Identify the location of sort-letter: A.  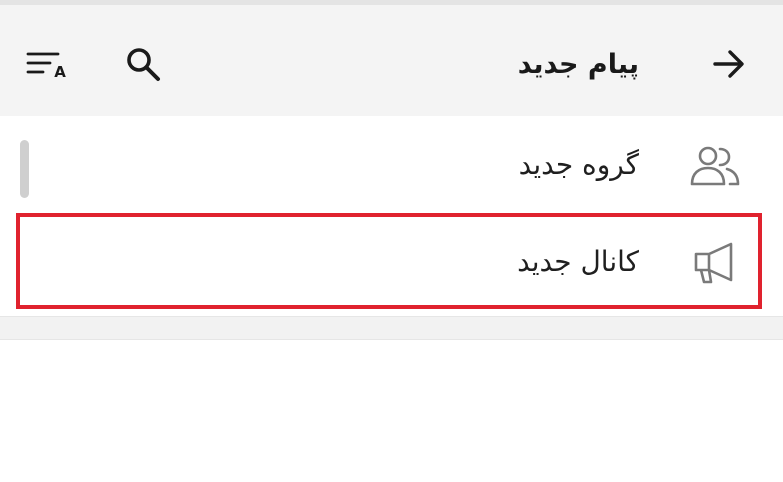
(60, 72).